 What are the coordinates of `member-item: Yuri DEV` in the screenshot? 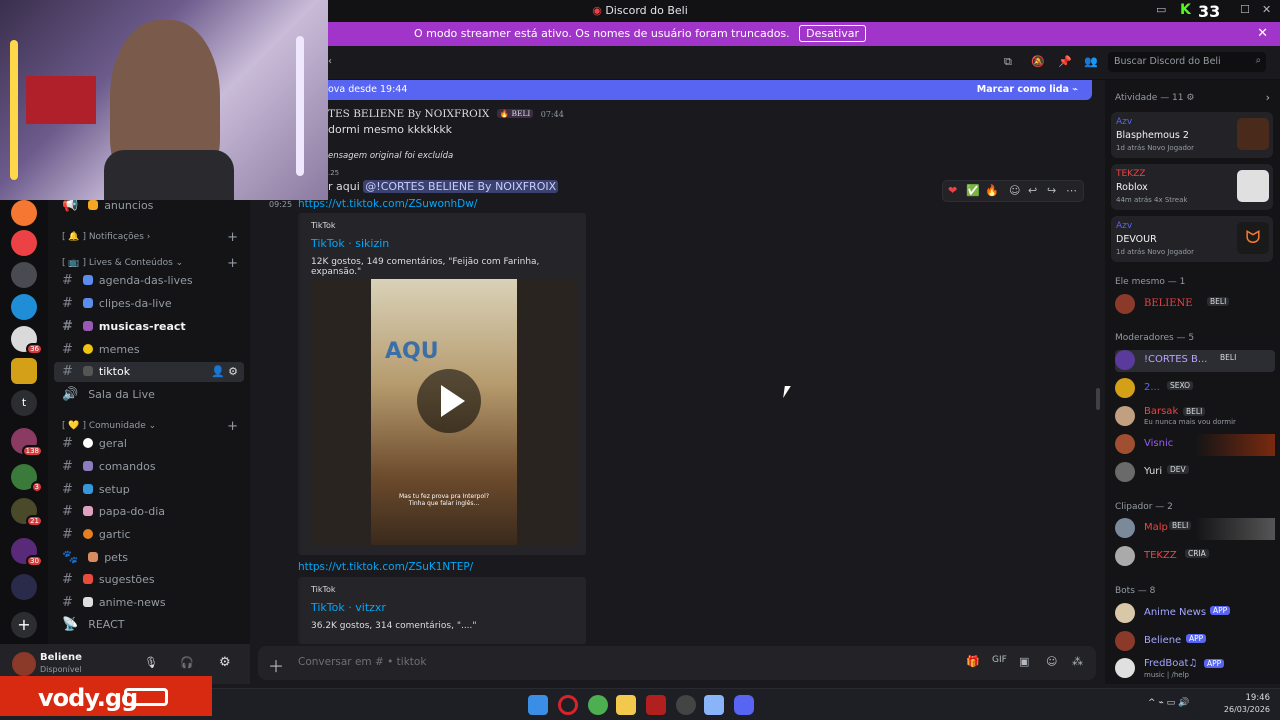 It's located at (1195, 473).